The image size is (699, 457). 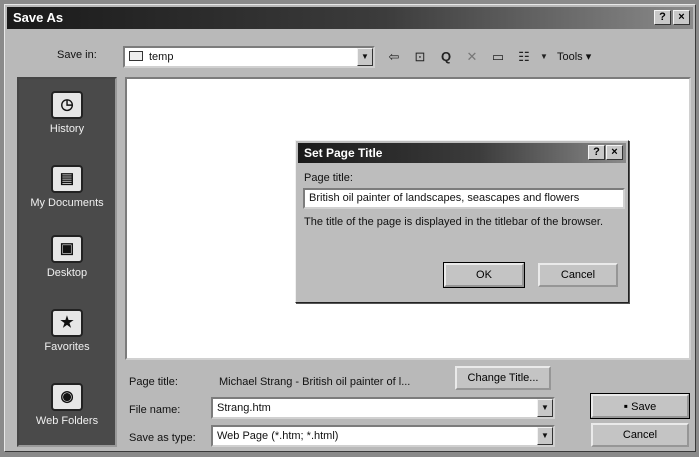 What do you see at coordinates (153, 382) in the screenshot?
I see `page-title-label: Page title:` at bounding box center [153, 382].